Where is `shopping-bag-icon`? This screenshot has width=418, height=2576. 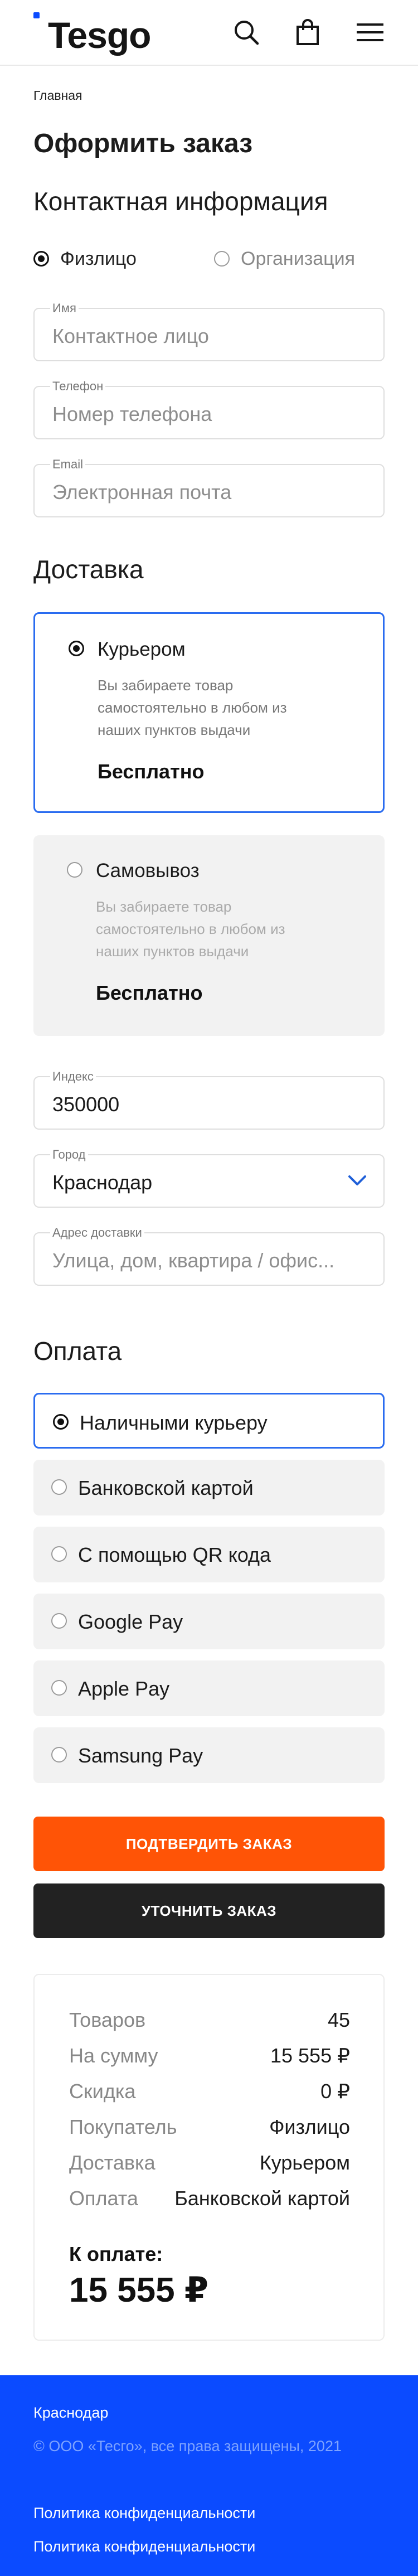 shopping-bag-icon is located at coordinates (307, 32).